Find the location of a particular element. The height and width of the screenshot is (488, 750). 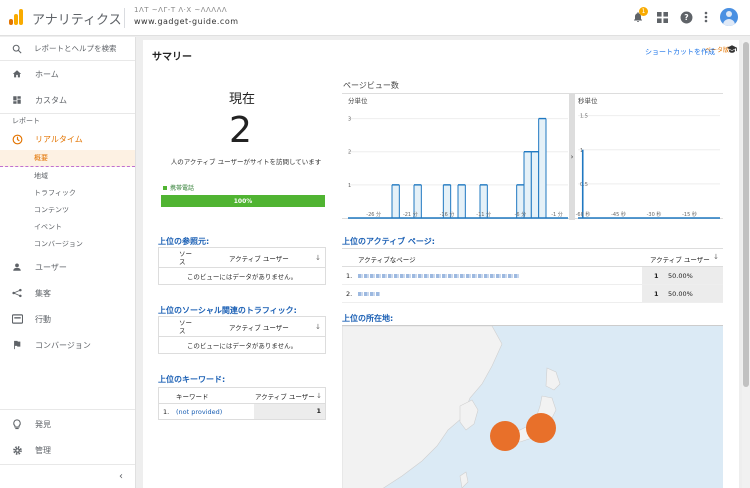

map-land-asia is located at coordinates (422, 407).